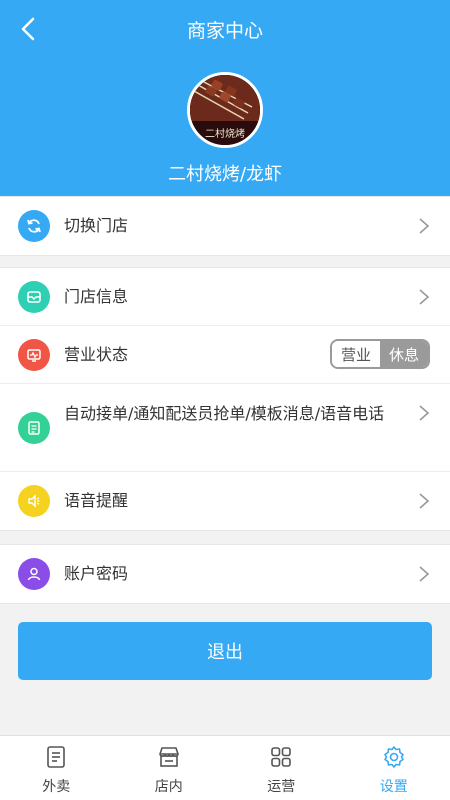  I want to click on auto-order-row: 自动接单/通知配送员抢单/模板消息/语音电话, so click(225, 428).